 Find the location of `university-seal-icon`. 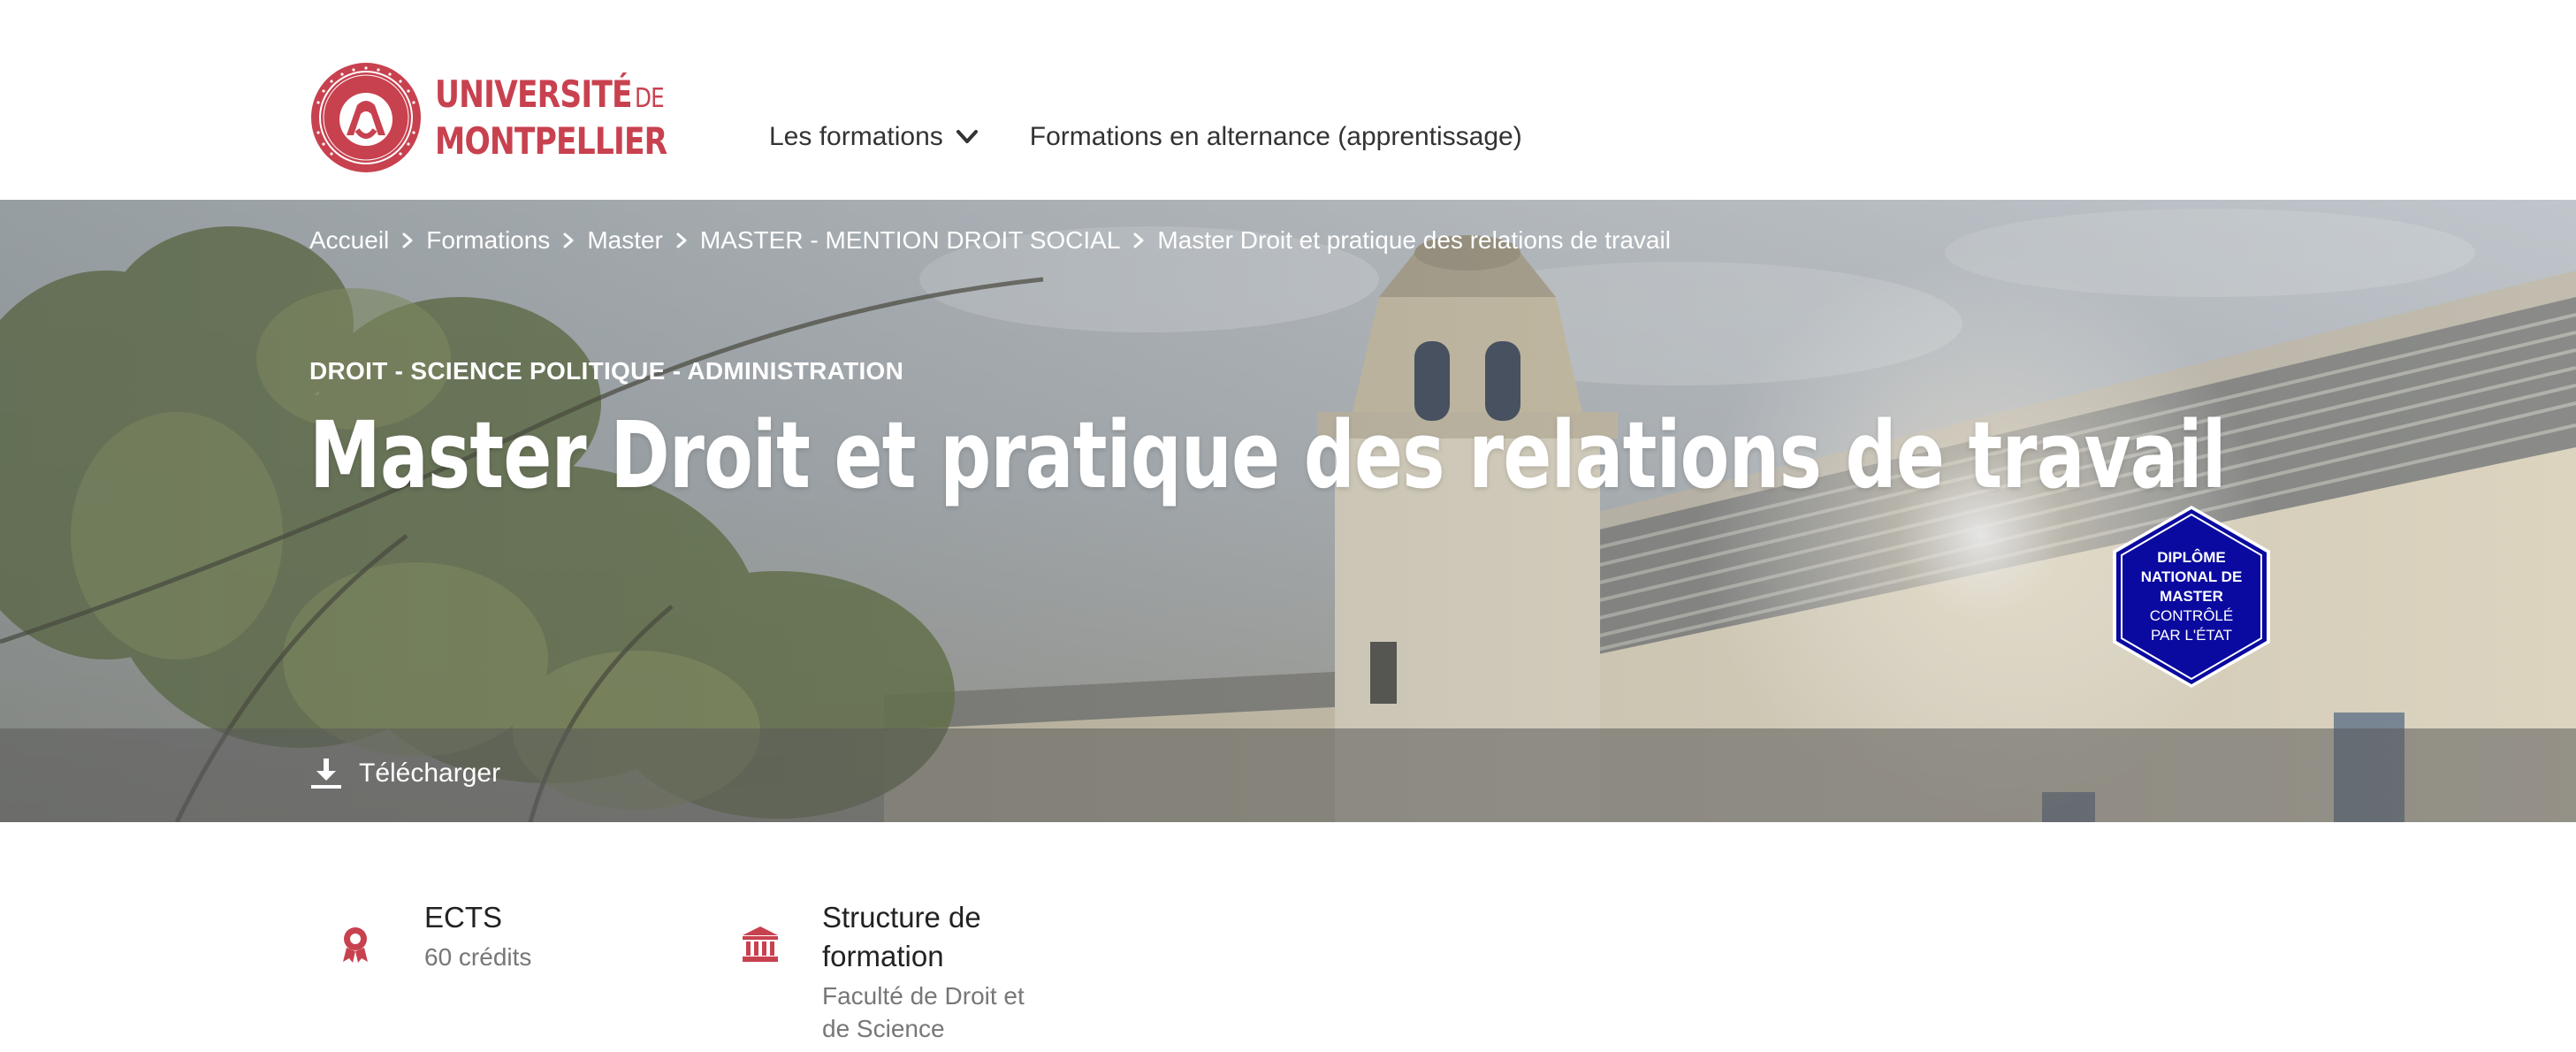

university-seal-icon is located at coordinates (366, 117).